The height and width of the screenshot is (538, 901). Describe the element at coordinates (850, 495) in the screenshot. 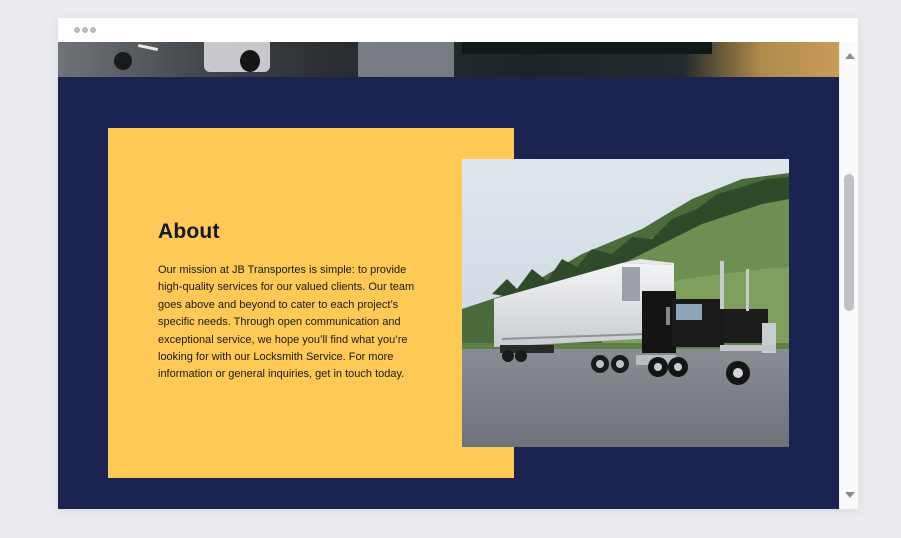

I see `scroll-down-icon` at that location.